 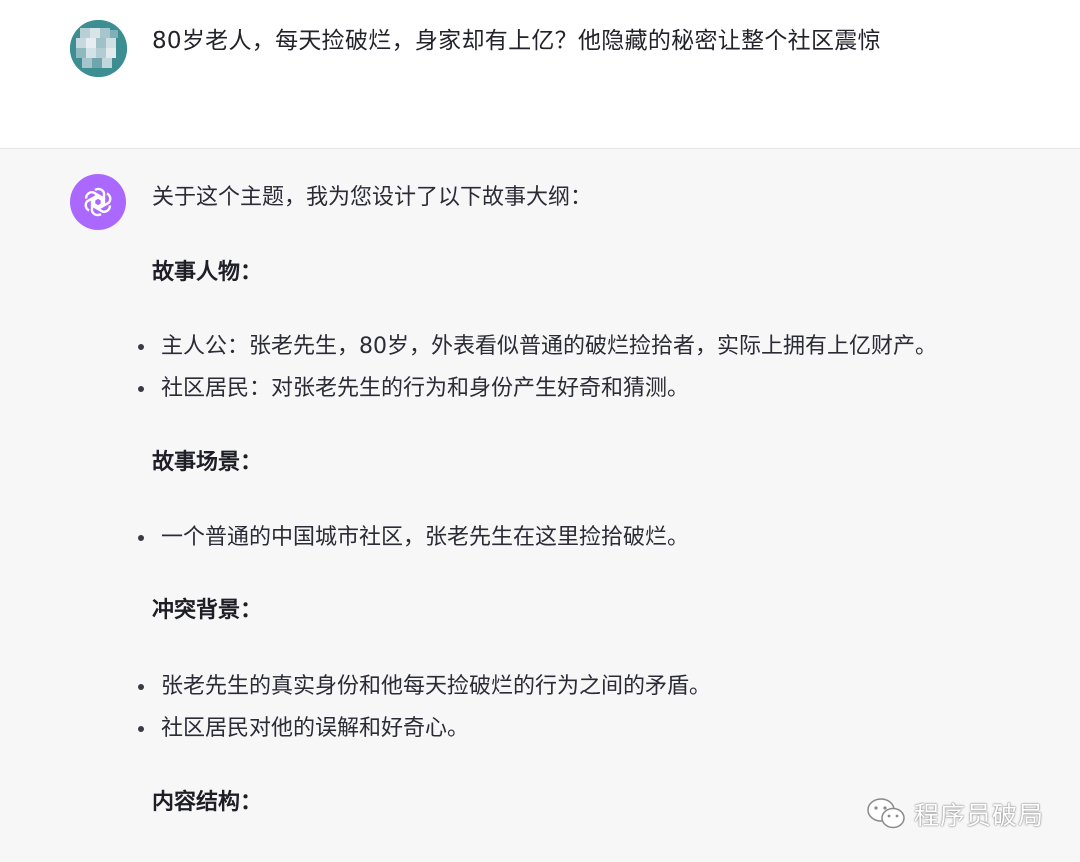 I want to click on section-heading-structure: 内容结构：, so click(x=207, y=802).